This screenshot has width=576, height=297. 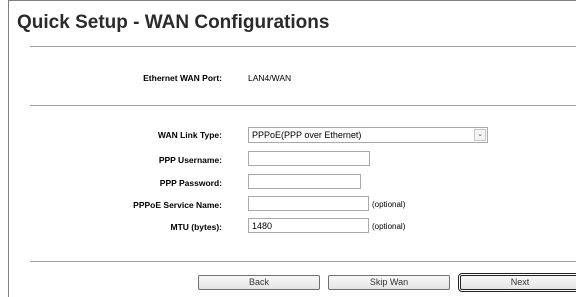 What do you see at coordinates (389, 204) in the screenshot?
I see `service-name-optional-note: (optional)` at bounding box center [389, 204].